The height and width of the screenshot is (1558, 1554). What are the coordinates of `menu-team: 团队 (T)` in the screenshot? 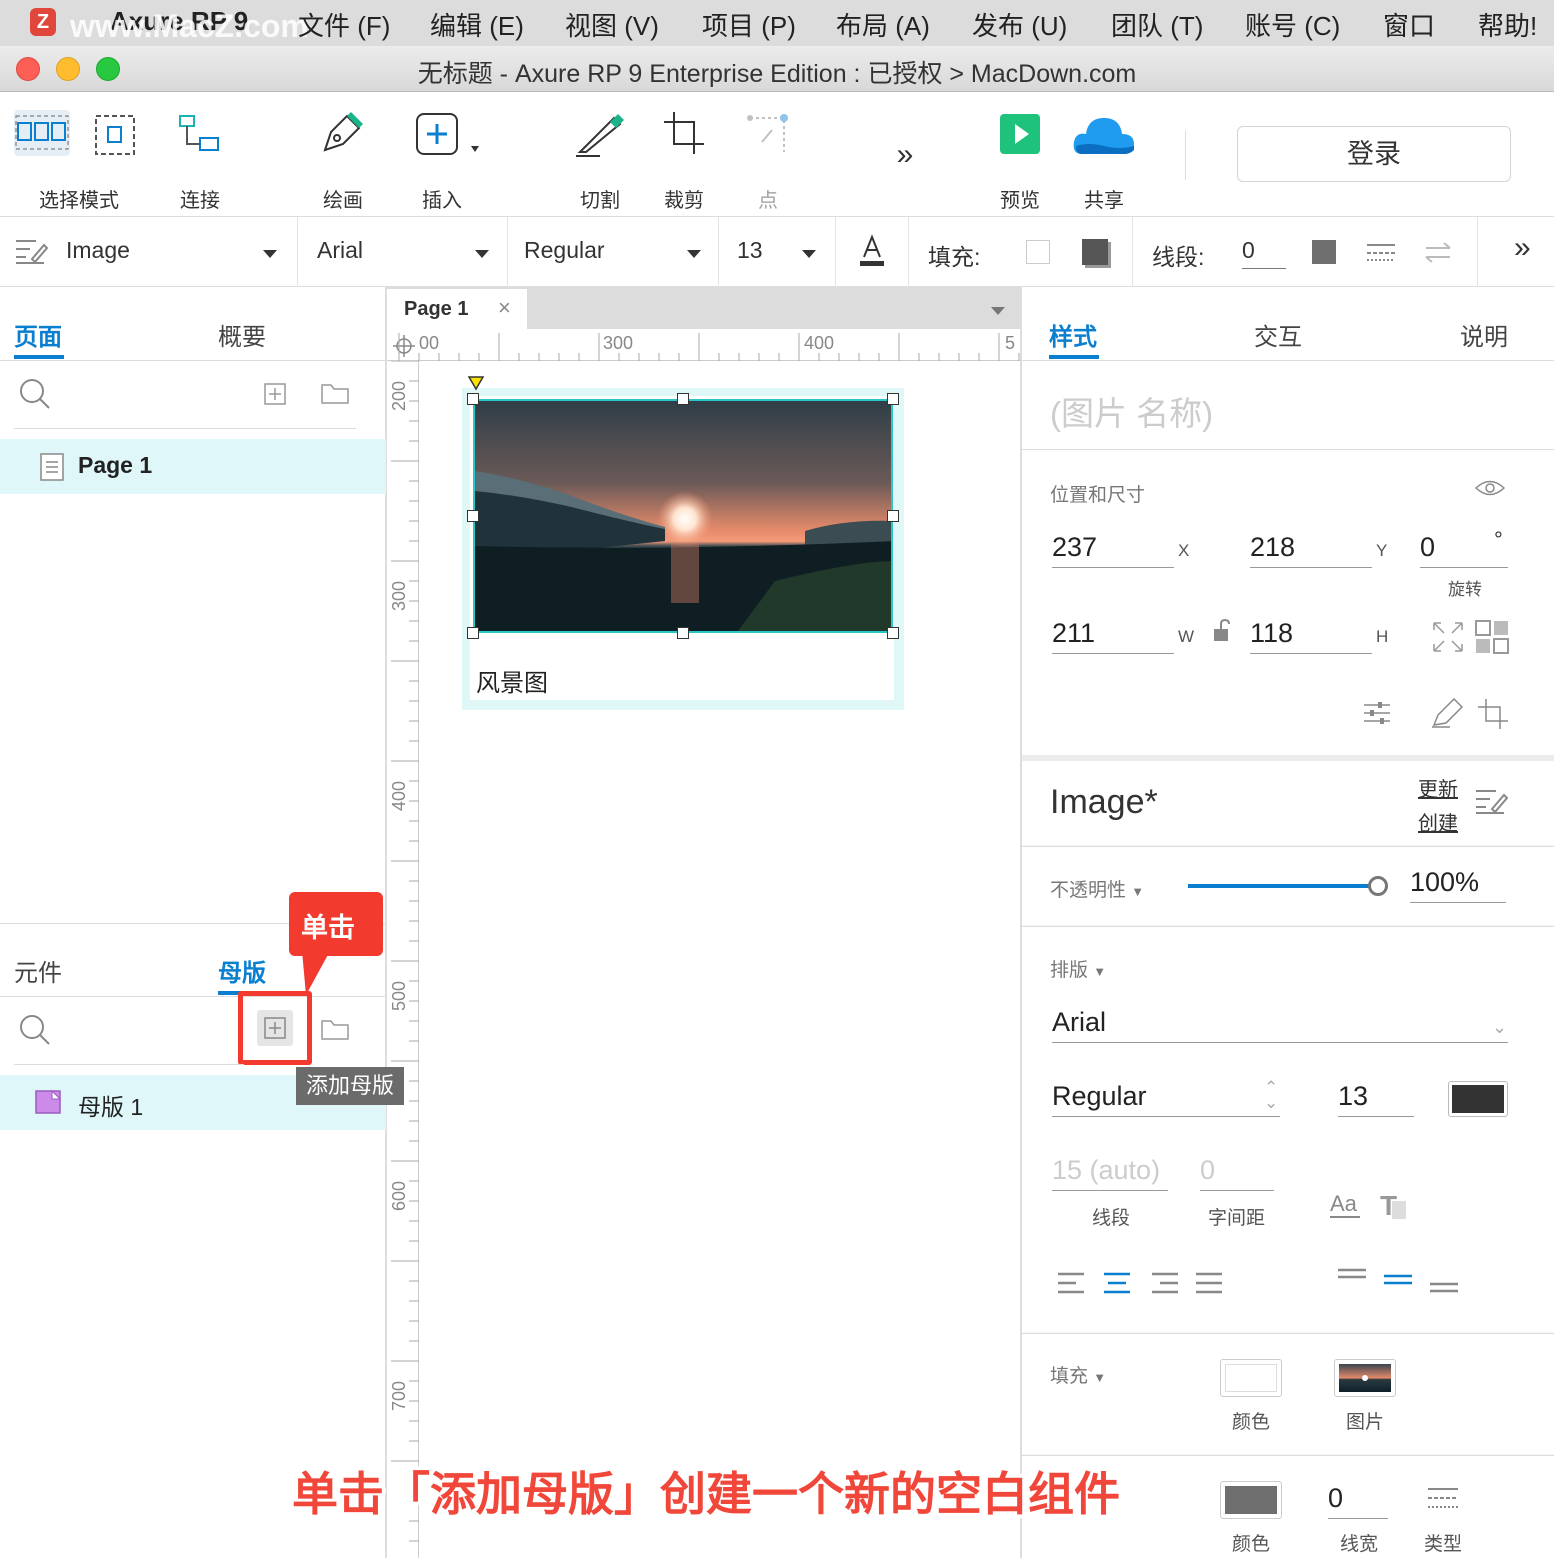 It's located at (1157, 24).